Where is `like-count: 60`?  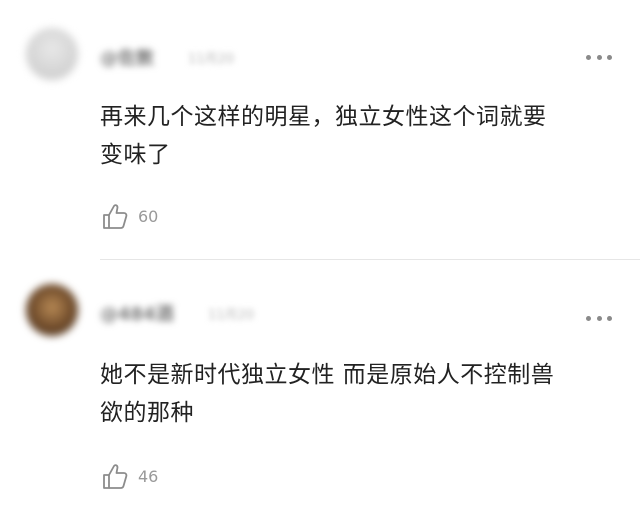
like-count: 60 is located at coordinates (148, 216).